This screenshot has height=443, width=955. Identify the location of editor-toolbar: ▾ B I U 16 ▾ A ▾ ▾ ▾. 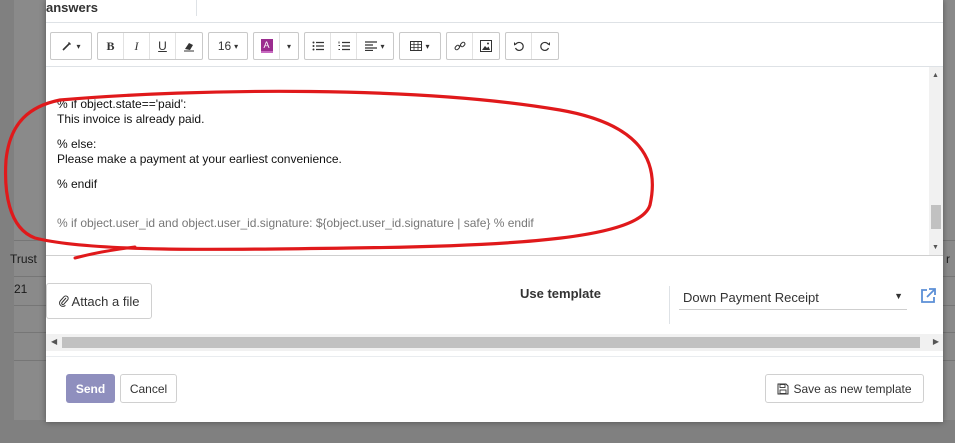
(304, 46).